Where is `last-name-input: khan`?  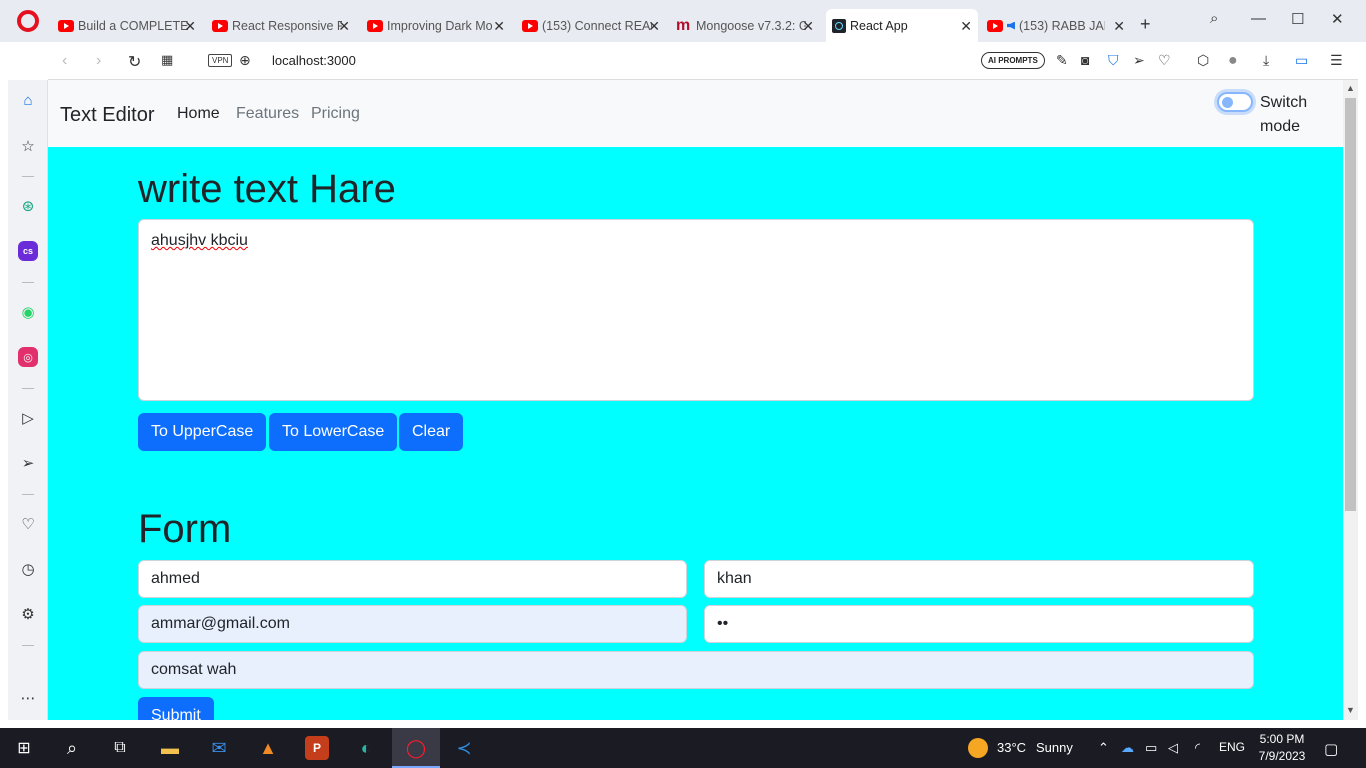 last-name-input: khan is located at coordinates (979, 579).